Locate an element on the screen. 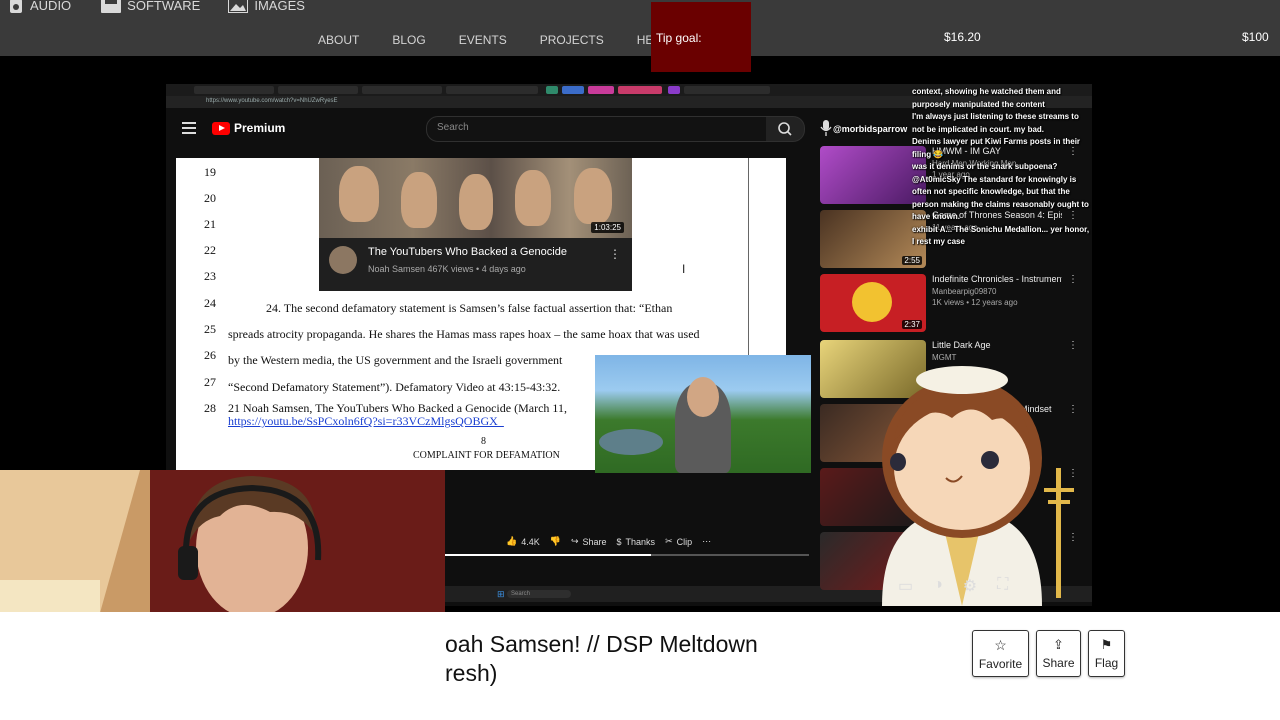 This screenshot has height=720, width=1280. search-icon is located at coordinates (785, 129).